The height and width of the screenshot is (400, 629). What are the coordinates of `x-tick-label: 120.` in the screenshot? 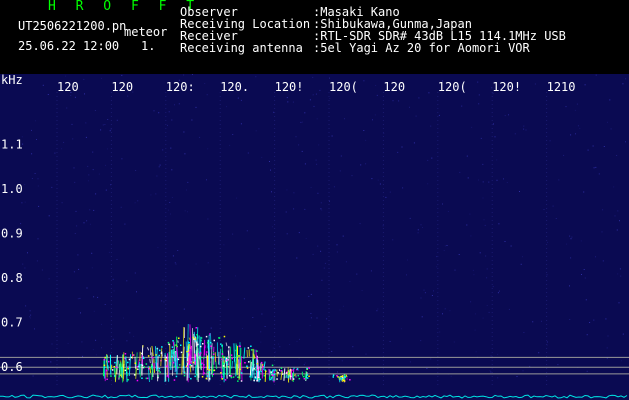 It's located at (234, 87).